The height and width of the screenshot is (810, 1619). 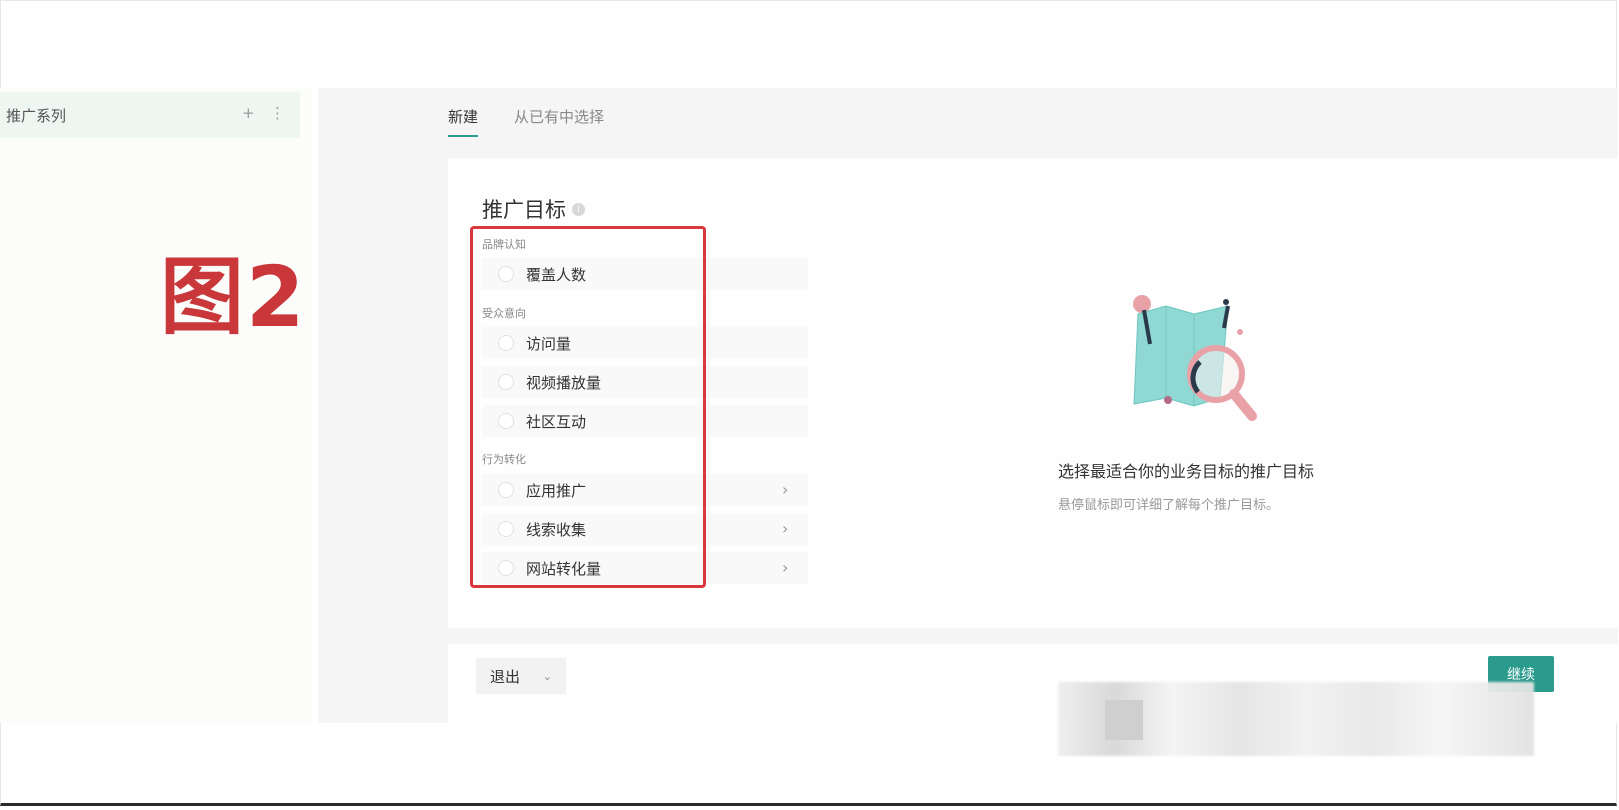 What do you see at coordinates (1169, 505) in the screenshot?
I see `side-panel-subtitle: 悬停鼠标即可详细了解每个推广目标。` at bounding box center [1169, 505].